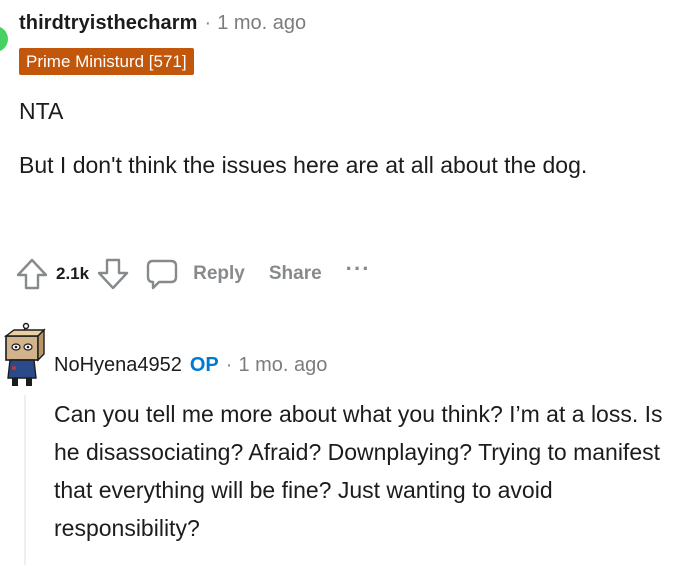 This screenshot has height=565, width=700. Describe the element at coordinates (162, 274) in the screenshot. I see `speech-bubble-icon` at that location.